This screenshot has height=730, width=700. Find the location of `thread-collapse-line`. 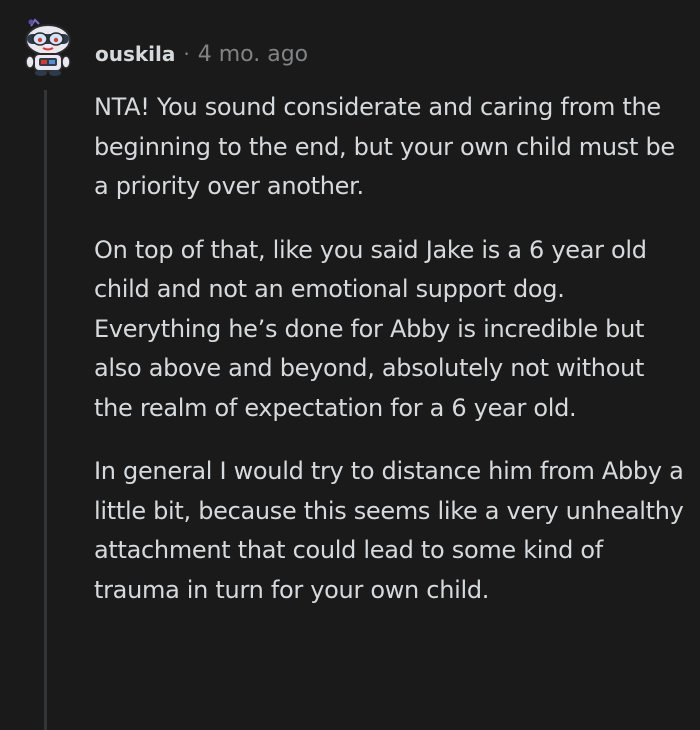

thread-collapse-line is located at coordinates (45, 410).